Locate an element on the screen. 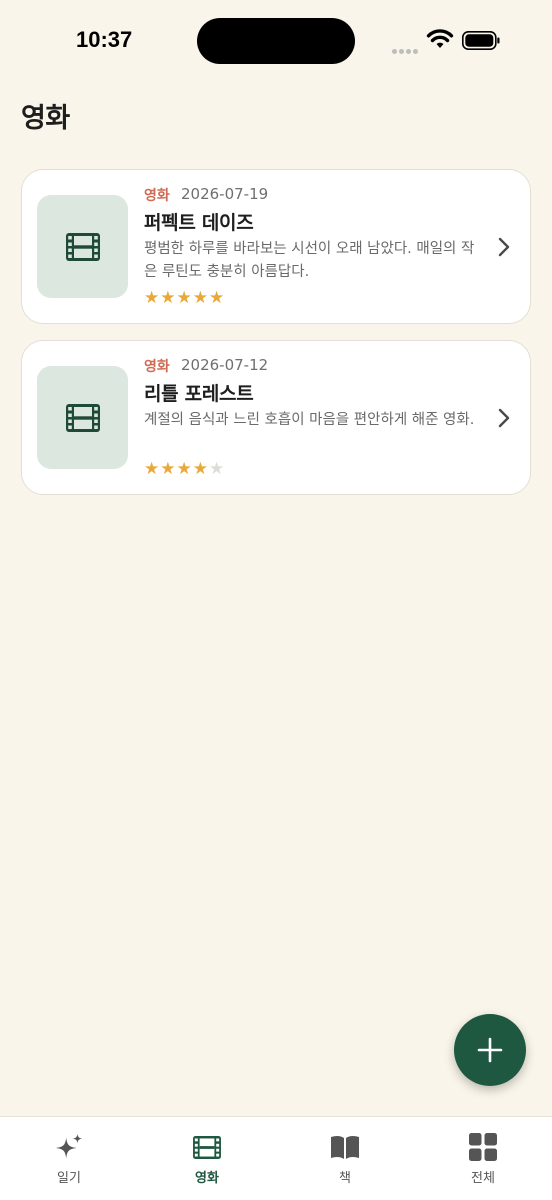  card-description: 계절의 음식과 느린 호흡이 마음을 편안하게 해준 영화. is located at coordinates (309, 420).